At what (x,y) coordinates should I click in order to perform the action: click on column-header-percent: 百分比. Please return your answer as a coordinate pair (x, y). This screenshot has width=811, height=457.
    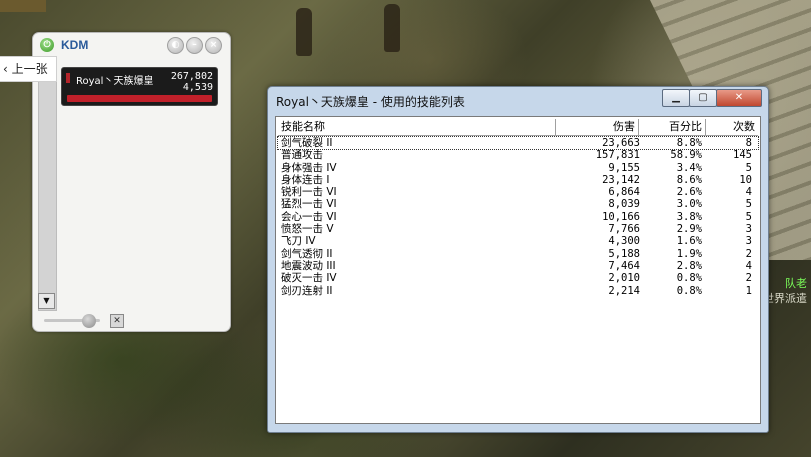
    Looking at the image, I should click on (672, 127).